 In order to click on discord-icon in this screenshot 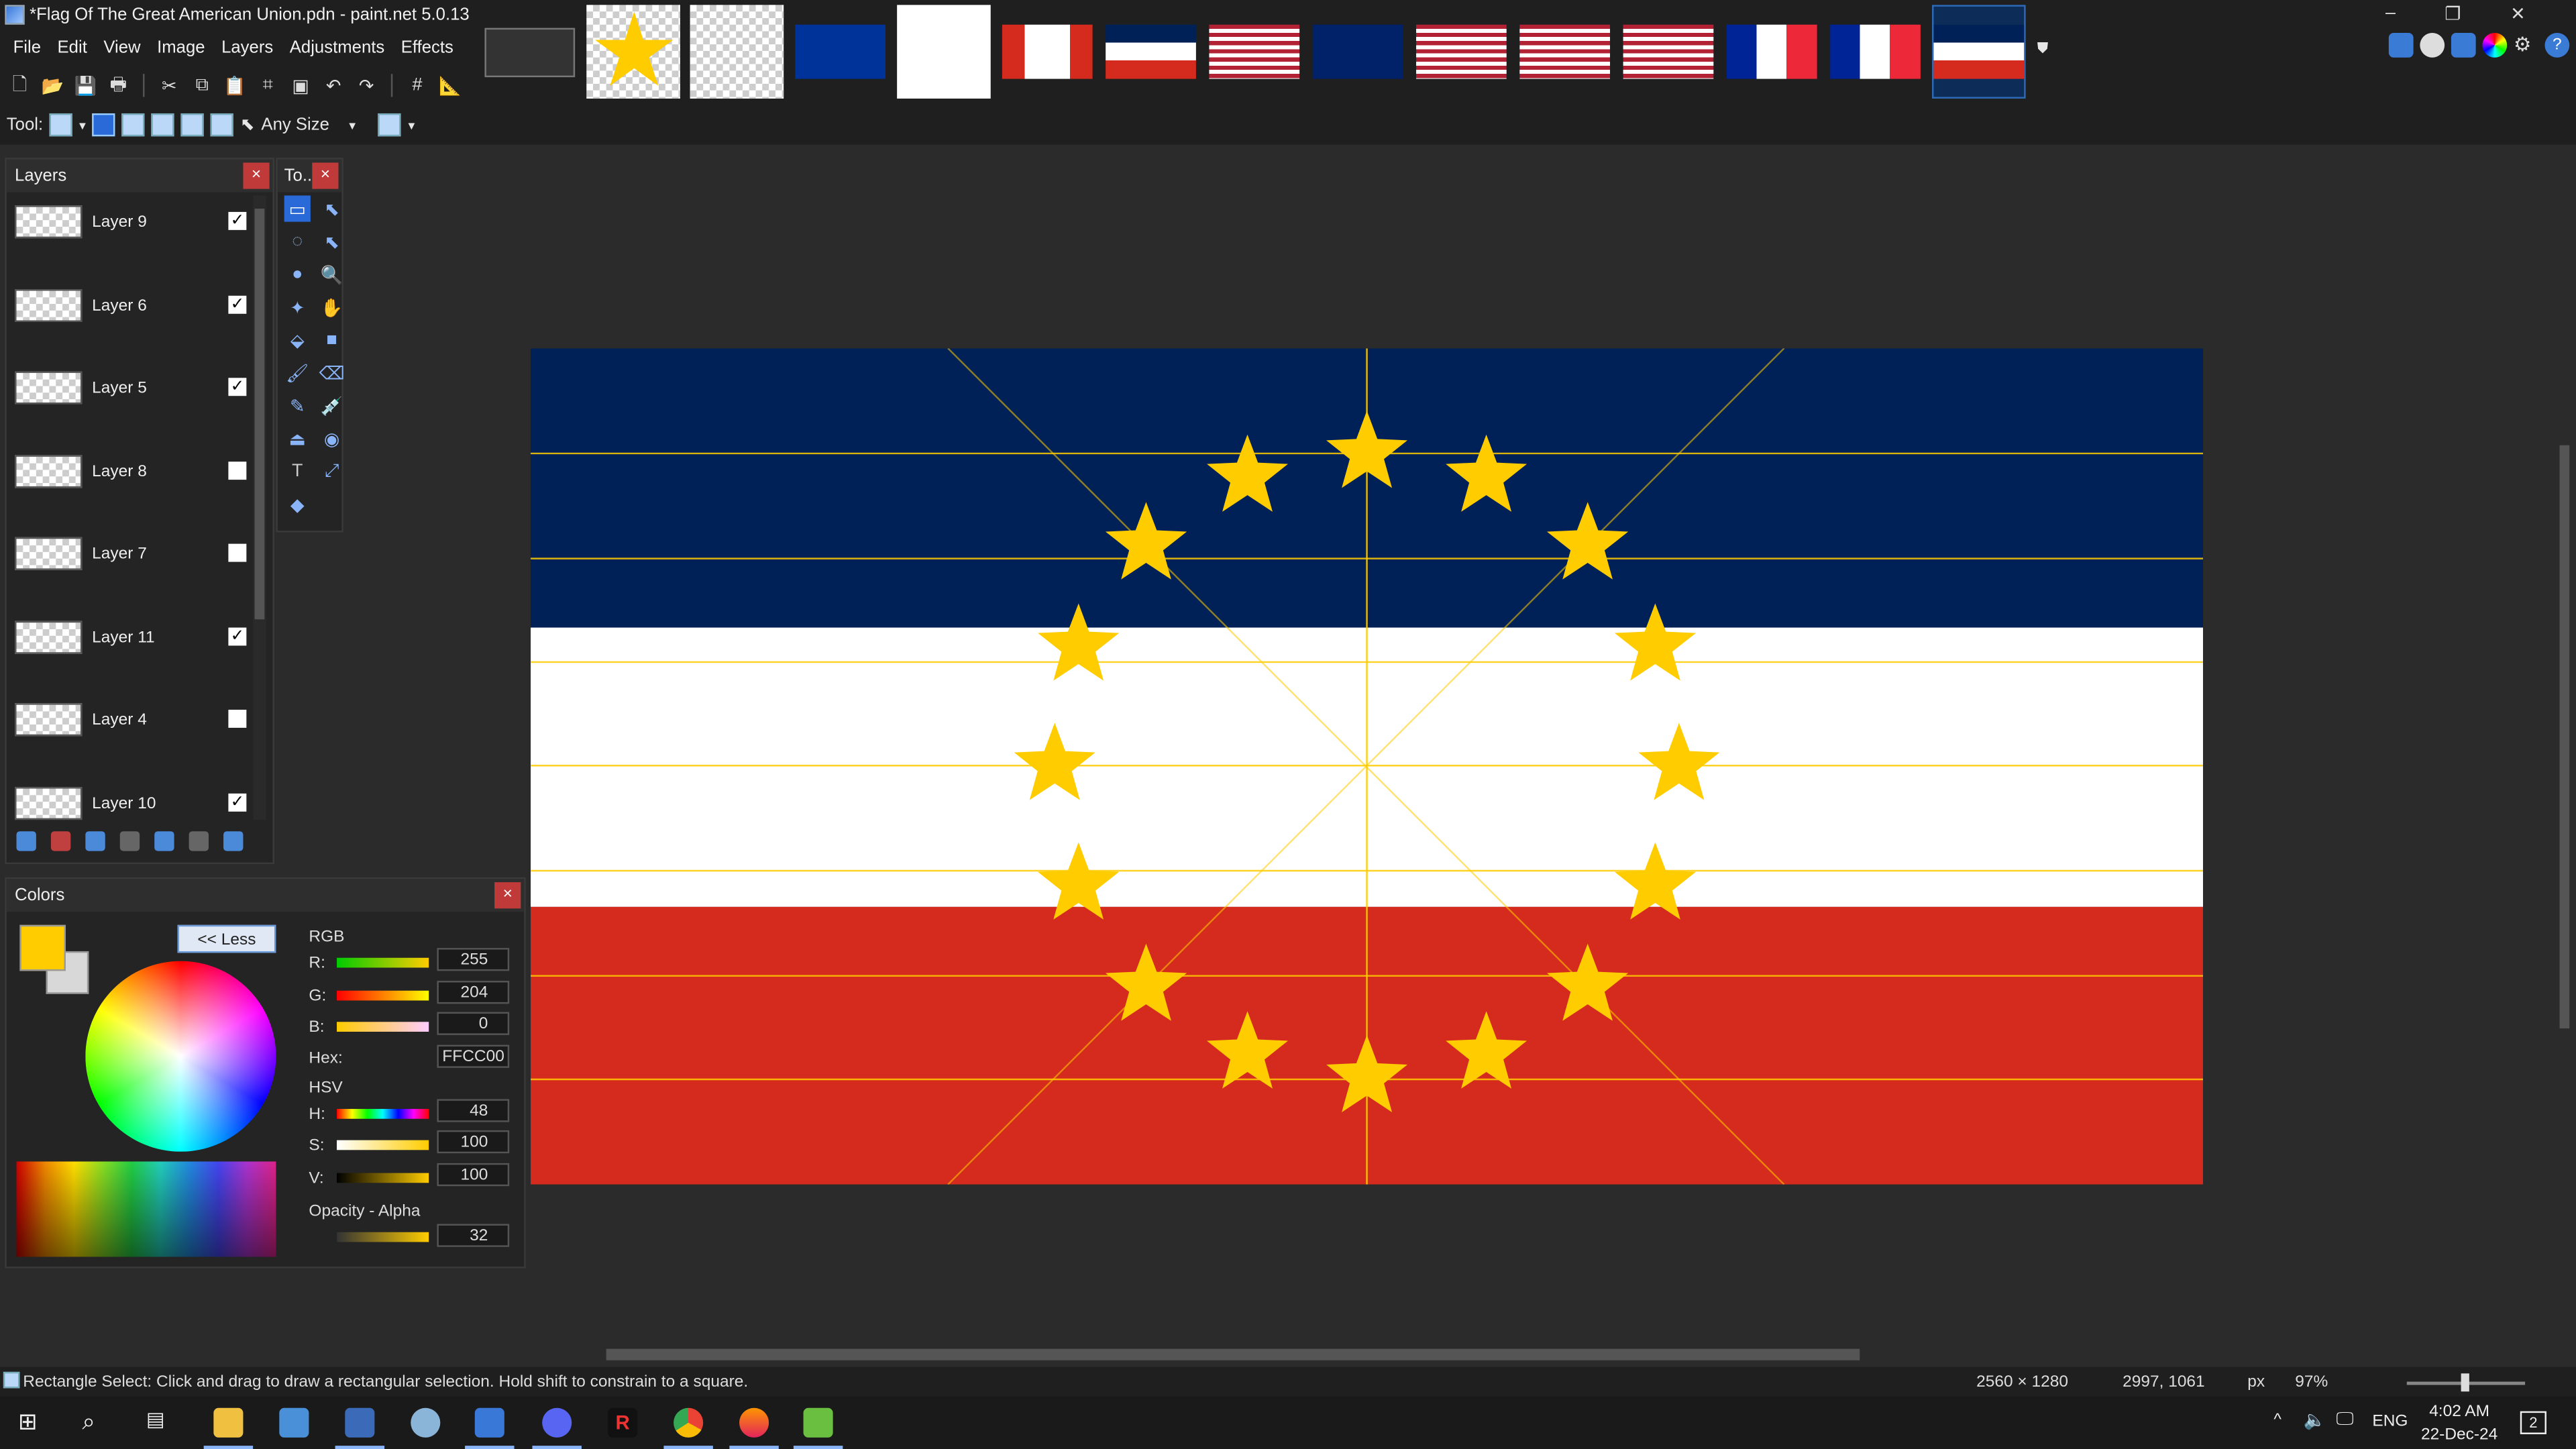, I will do `click(557, 1422)`.